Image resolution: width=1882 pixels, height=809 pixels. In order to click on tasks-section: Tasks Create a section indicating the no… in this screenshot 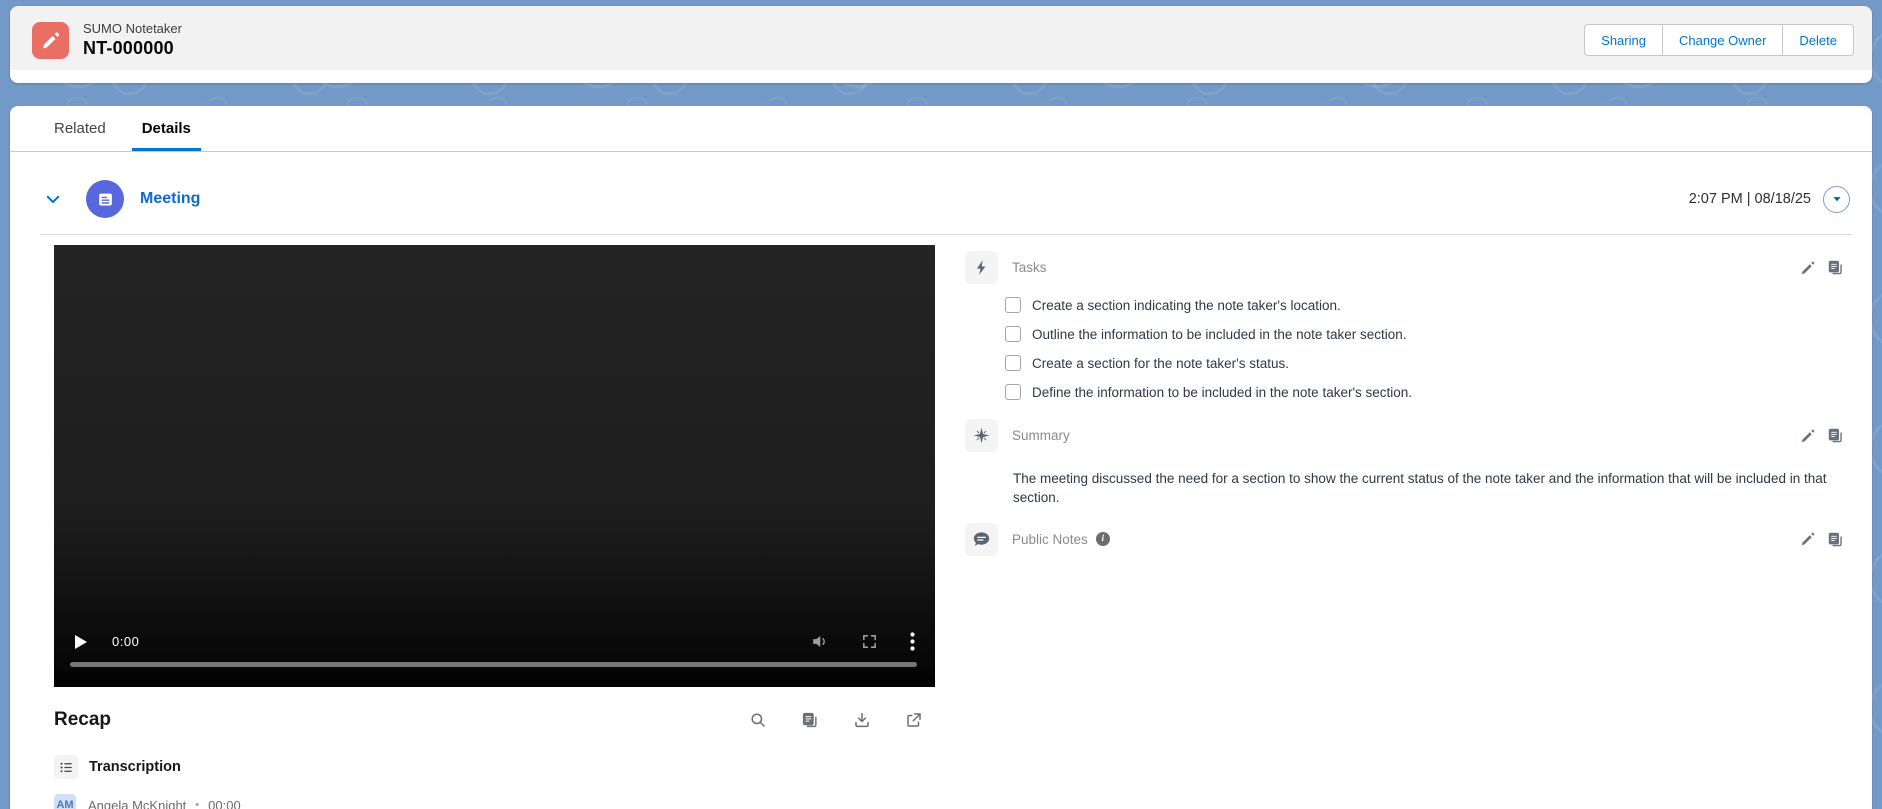, I will do `click(1405, 325)`.